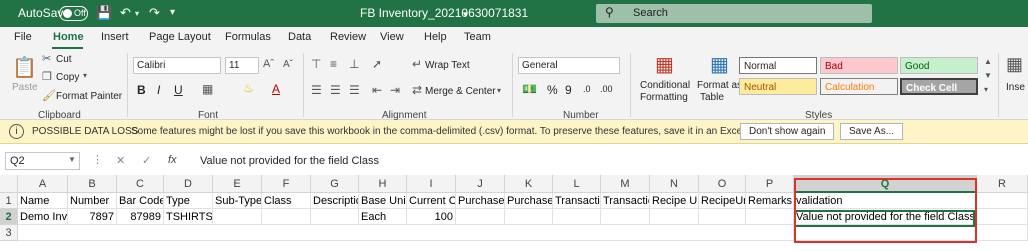  Describe the element at coordinates (237, 201) in the screenshot. I see `cell-e1: Sub-Type` at that location.